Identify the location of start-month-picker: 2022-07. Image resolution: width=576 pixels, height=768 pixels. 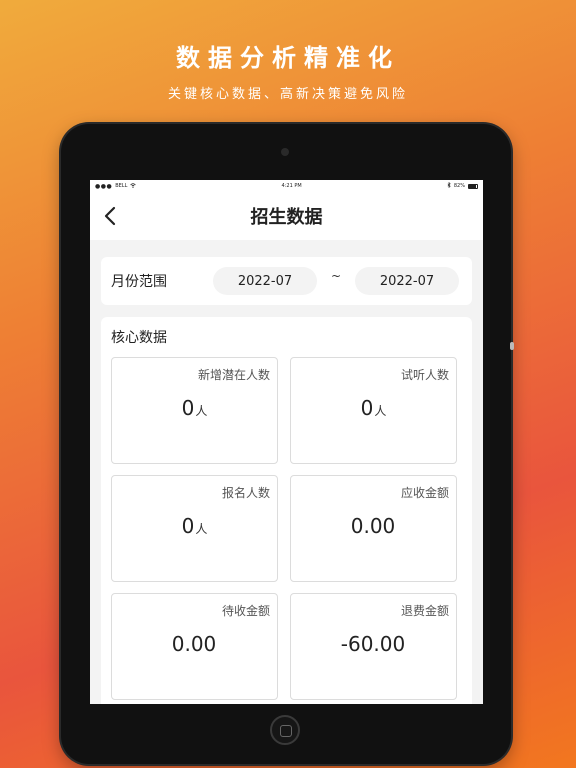
(265, 281).